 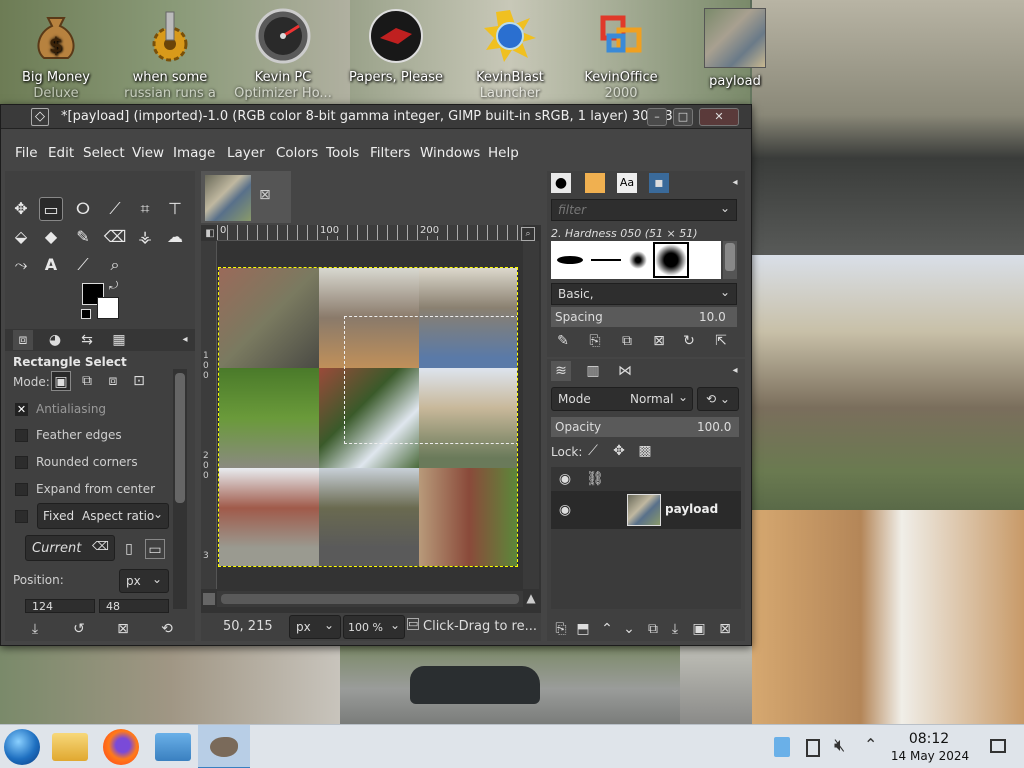 What do you see at coordinates (531, 415) in the screenshot?
I see `vertical-scrollbar` at bounding box center [531, 415].